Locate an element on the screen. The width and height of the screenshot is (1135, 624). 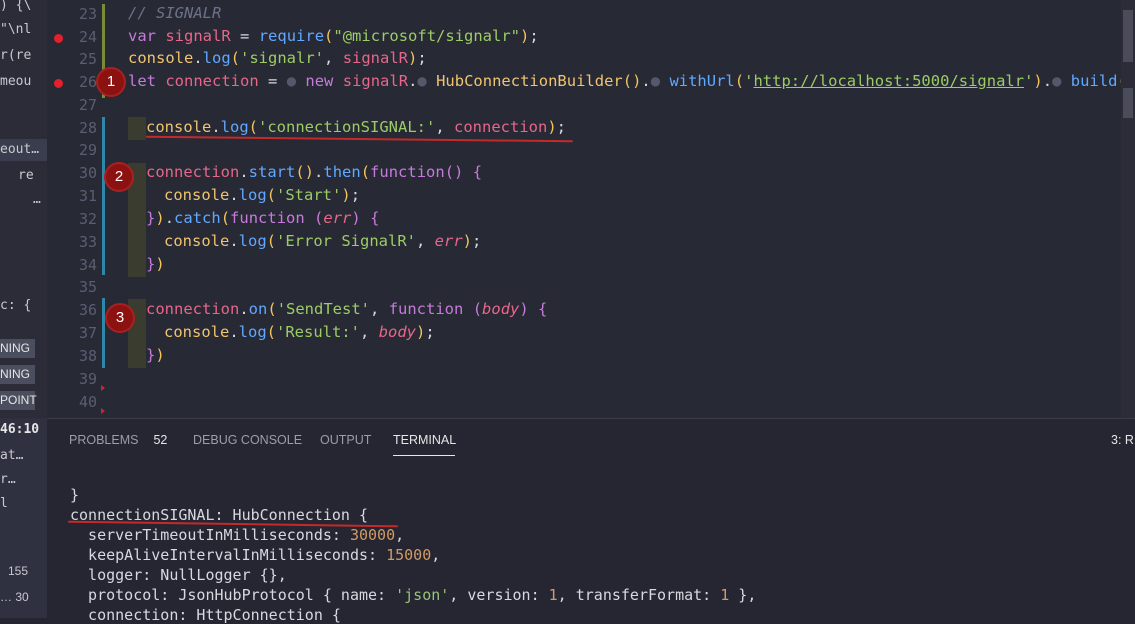
code-line: console.log('Result:', body); is located at coordinates (299, 332).